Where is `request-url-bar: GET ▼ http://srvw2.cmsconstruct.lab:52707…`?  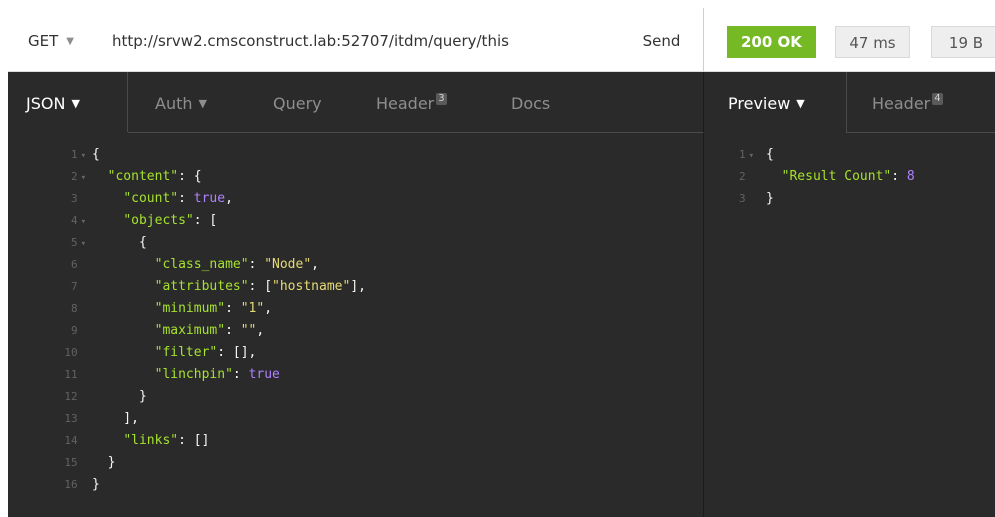
request-url-bar: GET ▼ http://srvw2.cmsconstruct.lab:52707… is located at coordinates (355, 40).